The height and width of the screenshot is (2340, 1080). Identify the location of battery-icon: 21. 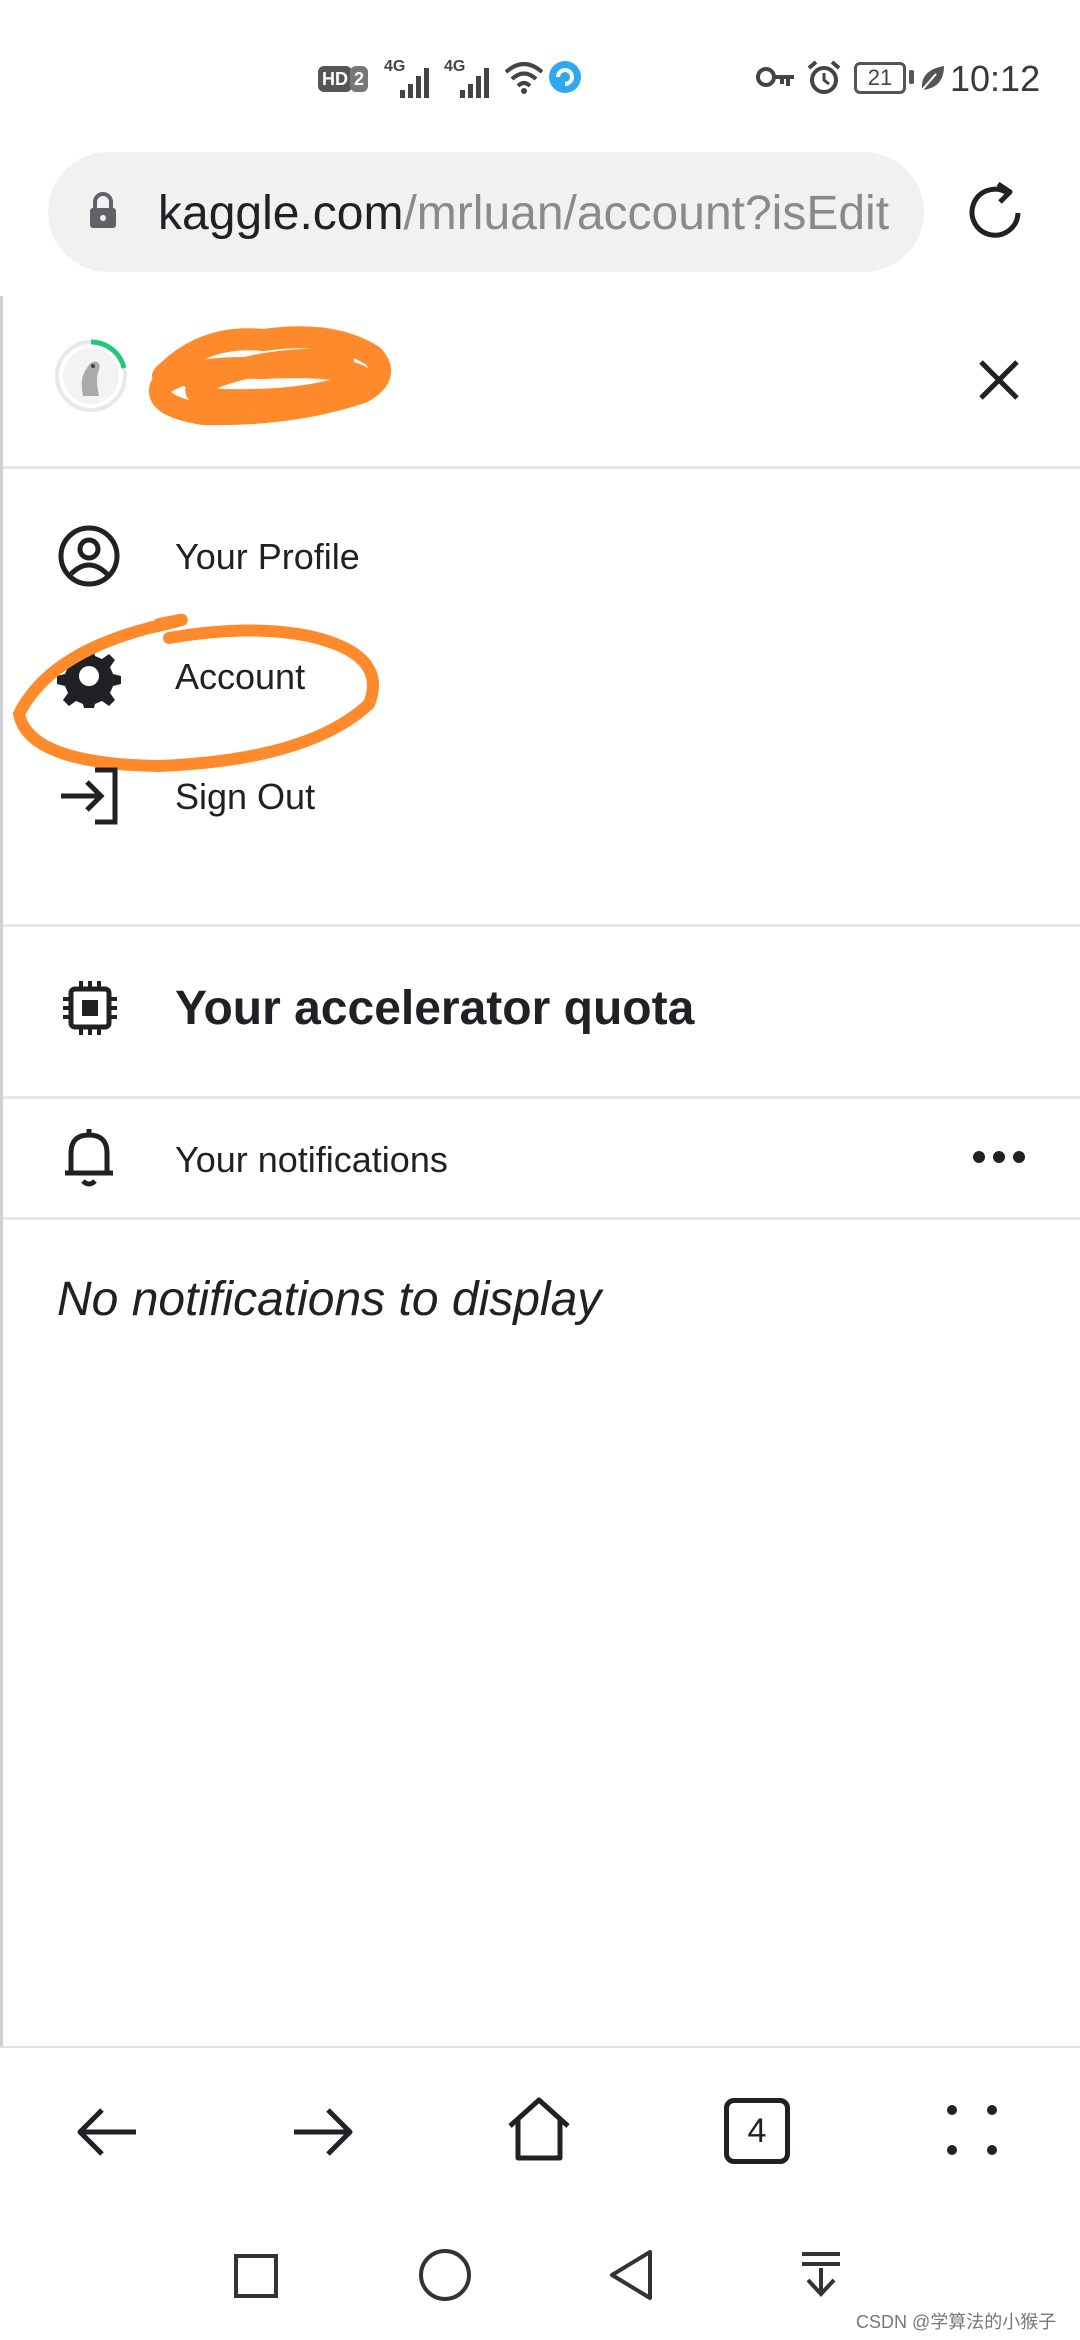
(880, 78).